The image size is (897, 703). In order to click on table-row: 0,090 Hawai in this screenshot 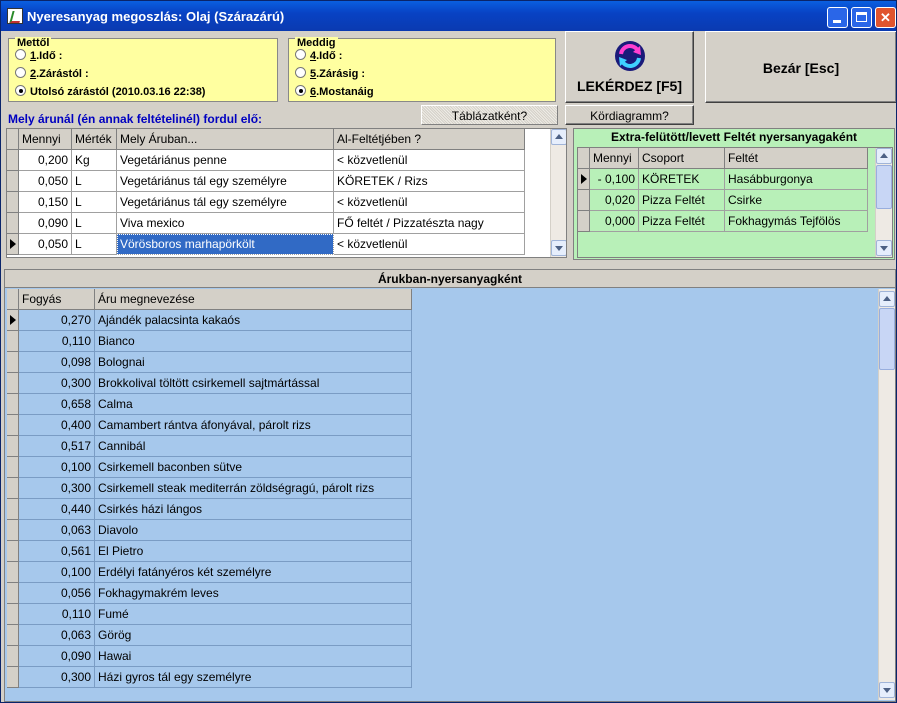, I will do `click(209, 656)`.